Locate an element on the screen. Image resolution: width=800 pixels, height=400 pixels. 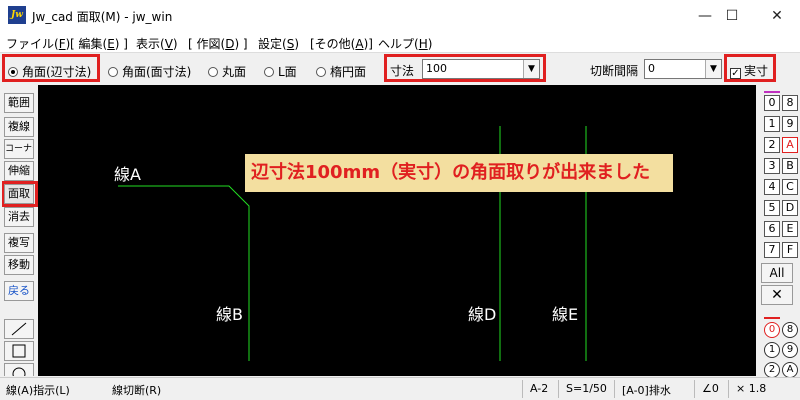
tool-rectangle is located at coordinates (19, 351).